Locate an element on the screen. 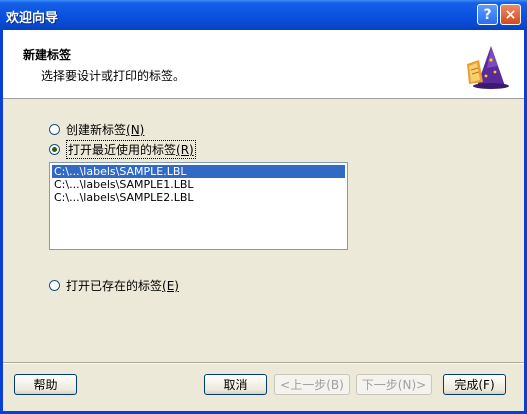 This screenshot has width=527, height=414. wizard-hat-icon is located at coordinates (488, 67).